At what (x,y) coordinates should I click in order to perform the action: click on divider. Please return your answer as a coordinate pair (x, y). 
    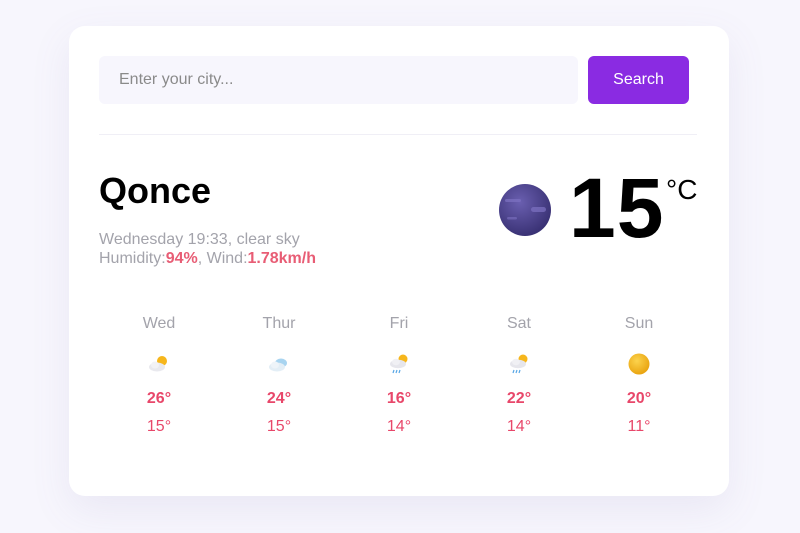
    Looking at the image, I should click on (398, 134).